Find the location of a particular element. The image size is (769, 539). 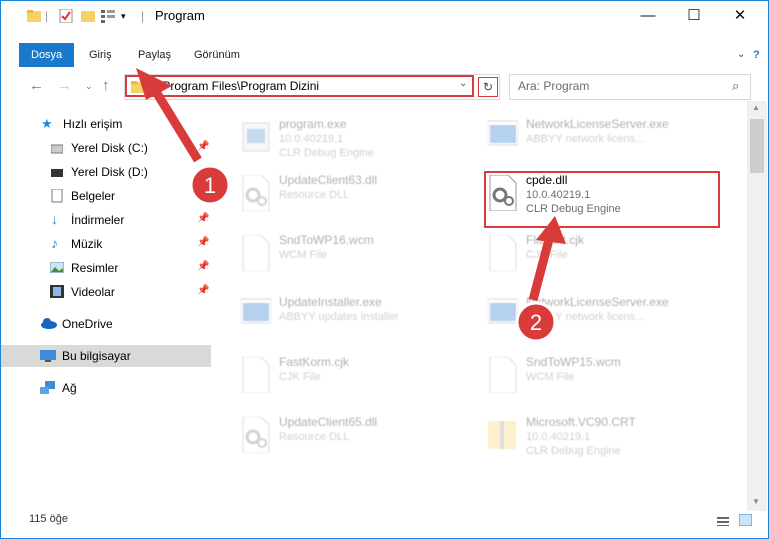

recent-locations-icon: ⌄ is located at coordinates (89, 86).